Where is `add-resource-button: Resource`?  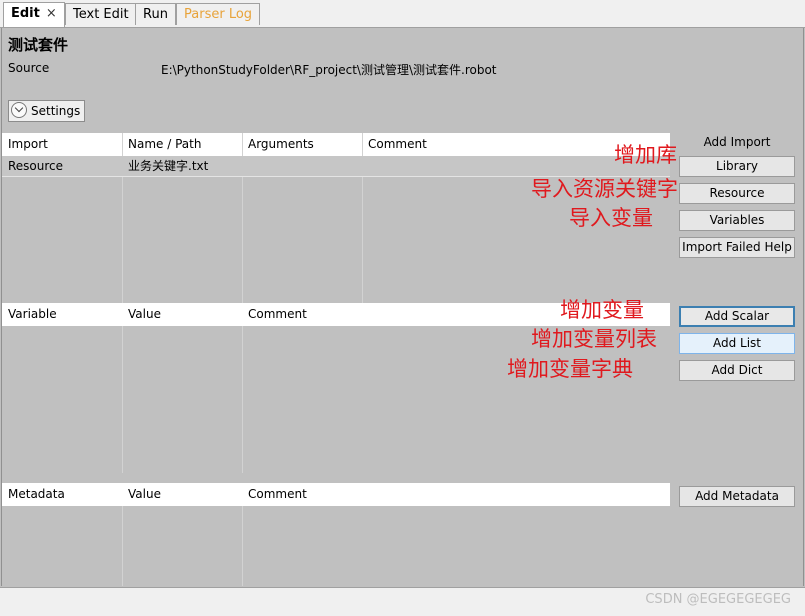 add-resource-button: Resource is located at coordinates (737, 193).